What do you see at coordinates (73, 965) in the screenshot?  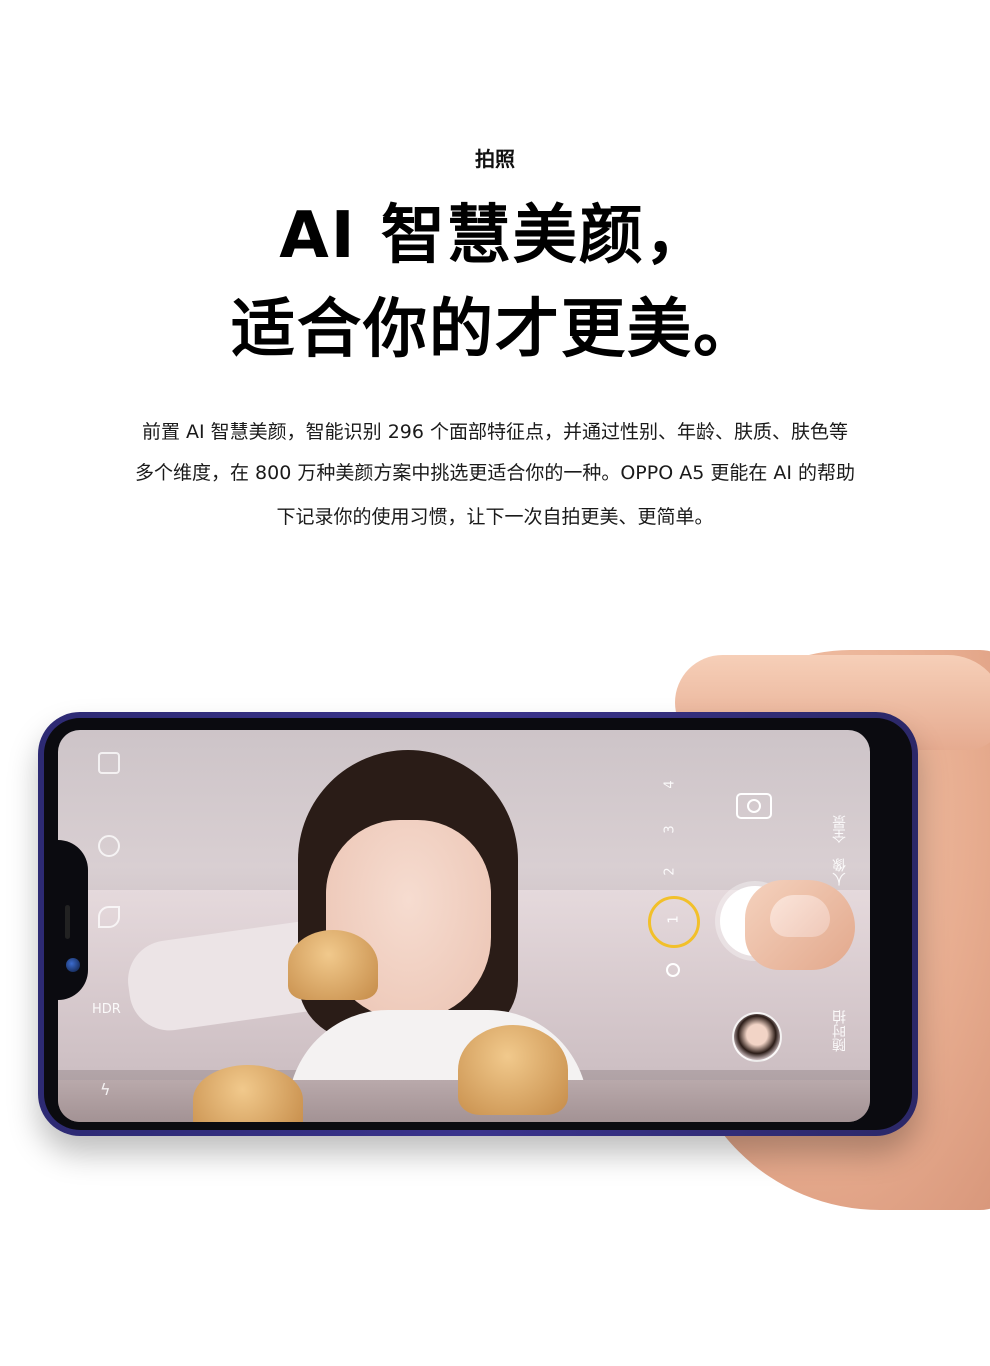 I see `front-camera-icon` at bounding box center [73, 965].